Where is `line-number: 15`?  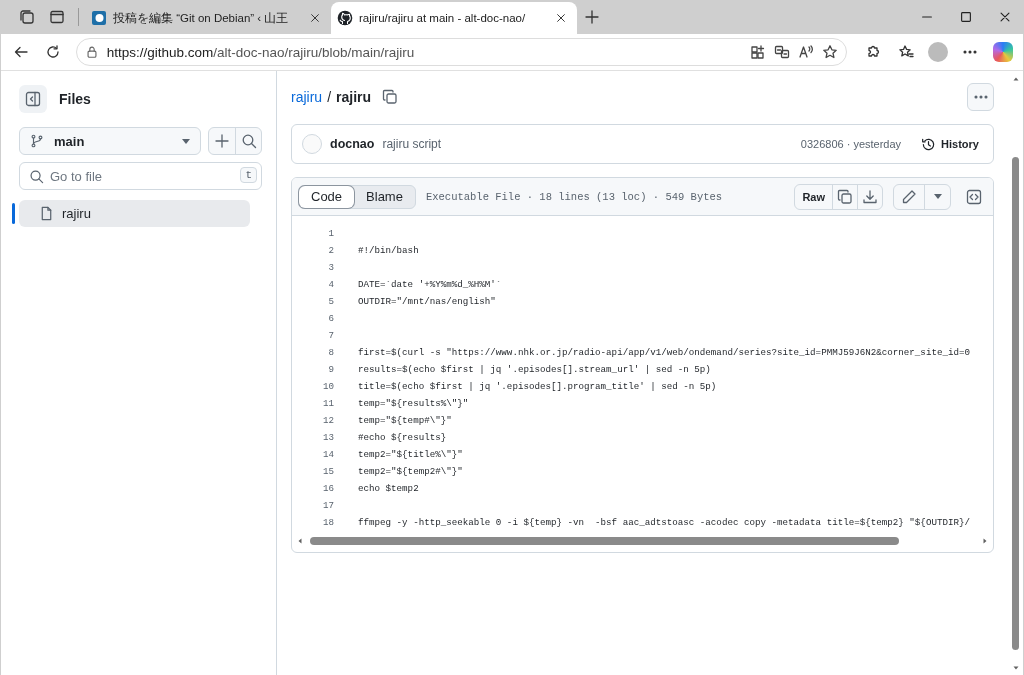
line-number: 15 is located at coordinates (327, 472).